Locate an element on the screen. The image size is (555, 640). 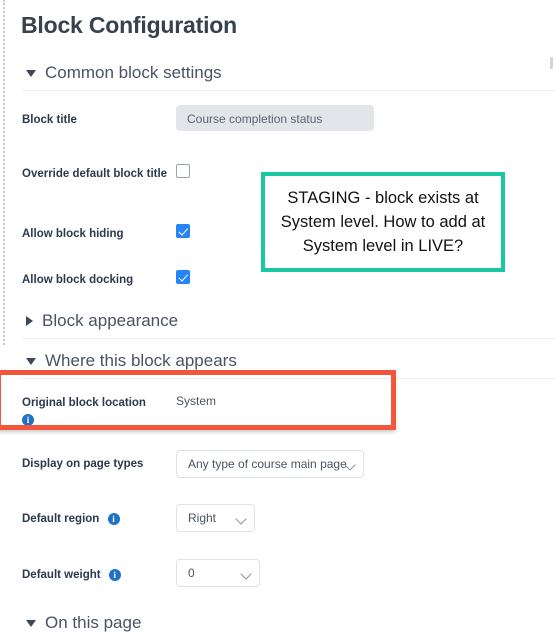
select-value: Any type of course main page is located at coordinates (267, 464).